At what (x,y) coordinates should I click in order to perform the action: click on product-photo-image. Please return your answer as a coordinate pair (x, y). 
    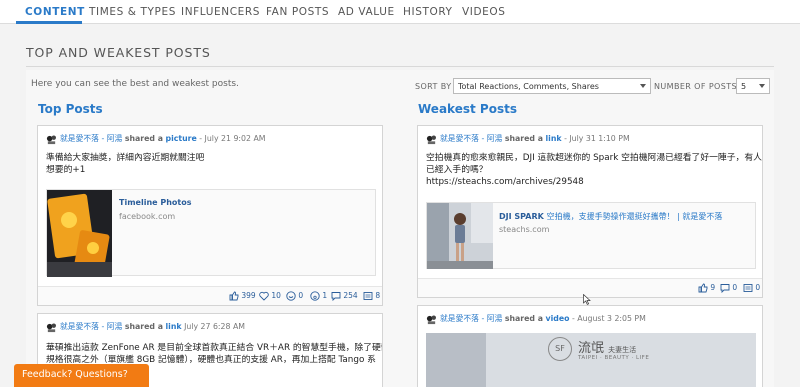
    Looking at the image, I should click on (79, 233).